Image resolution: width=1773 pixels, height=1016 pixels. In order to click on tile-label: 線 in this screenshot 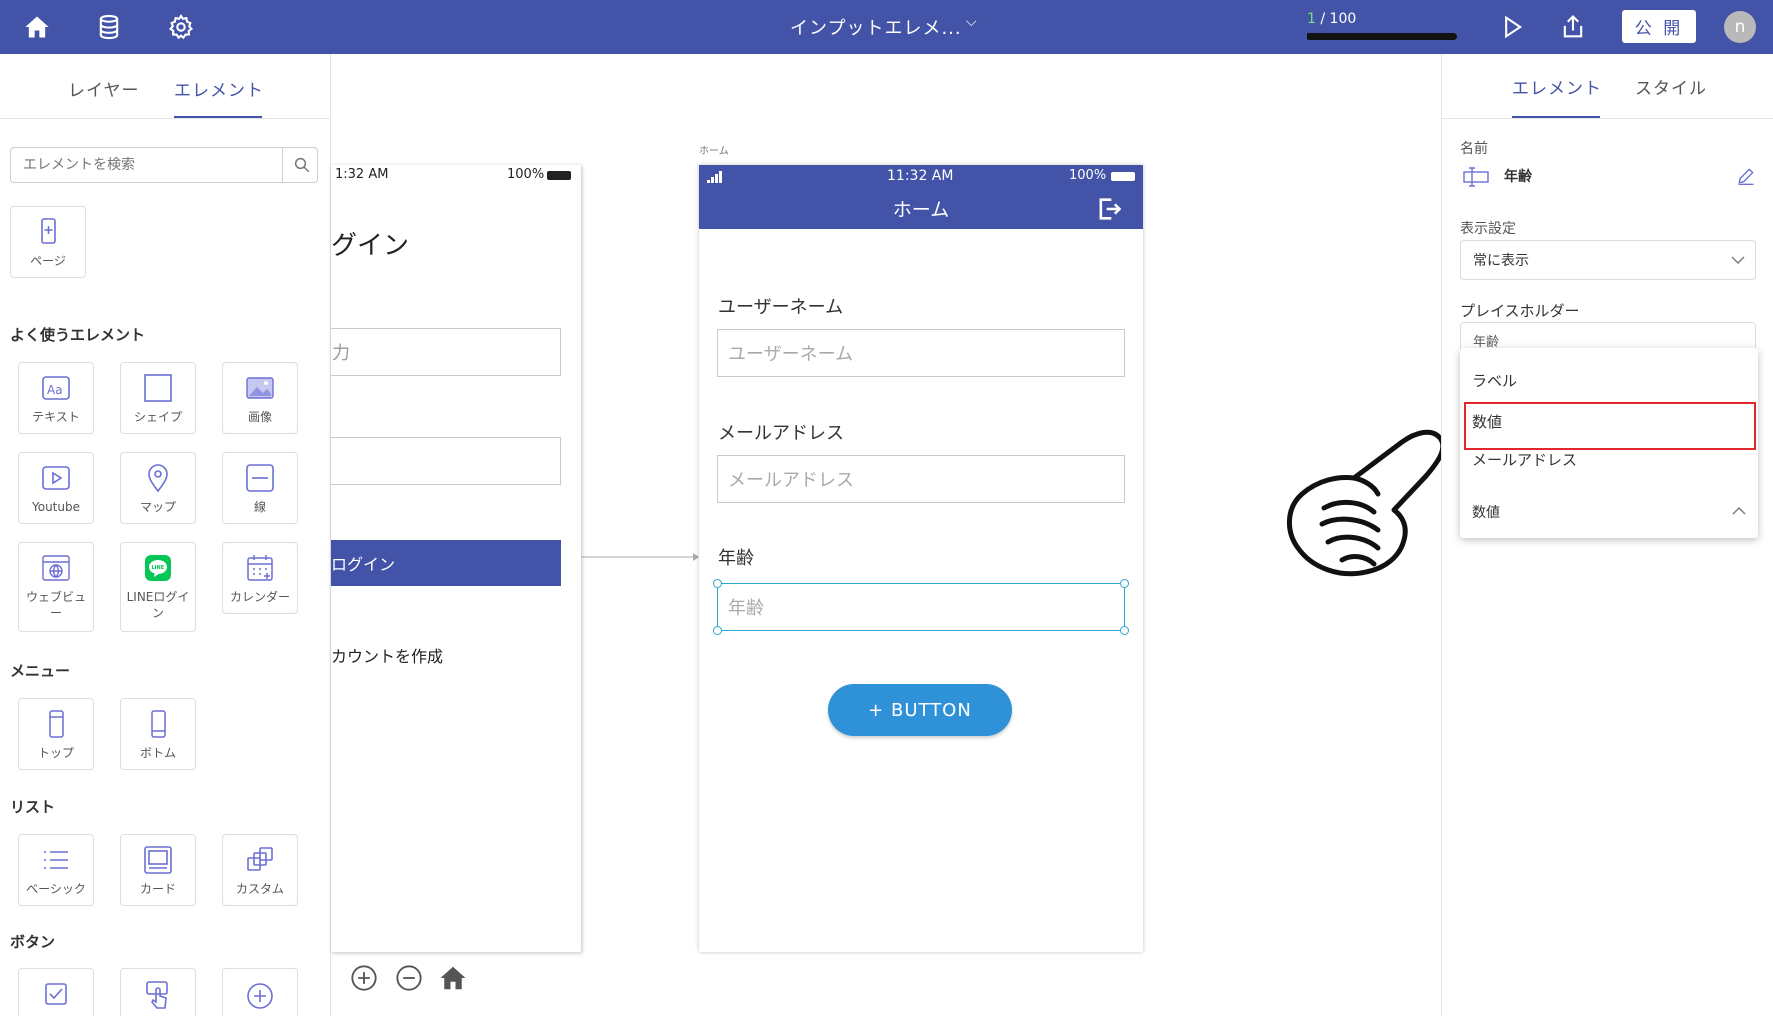, I will do `click(259, 507)`.